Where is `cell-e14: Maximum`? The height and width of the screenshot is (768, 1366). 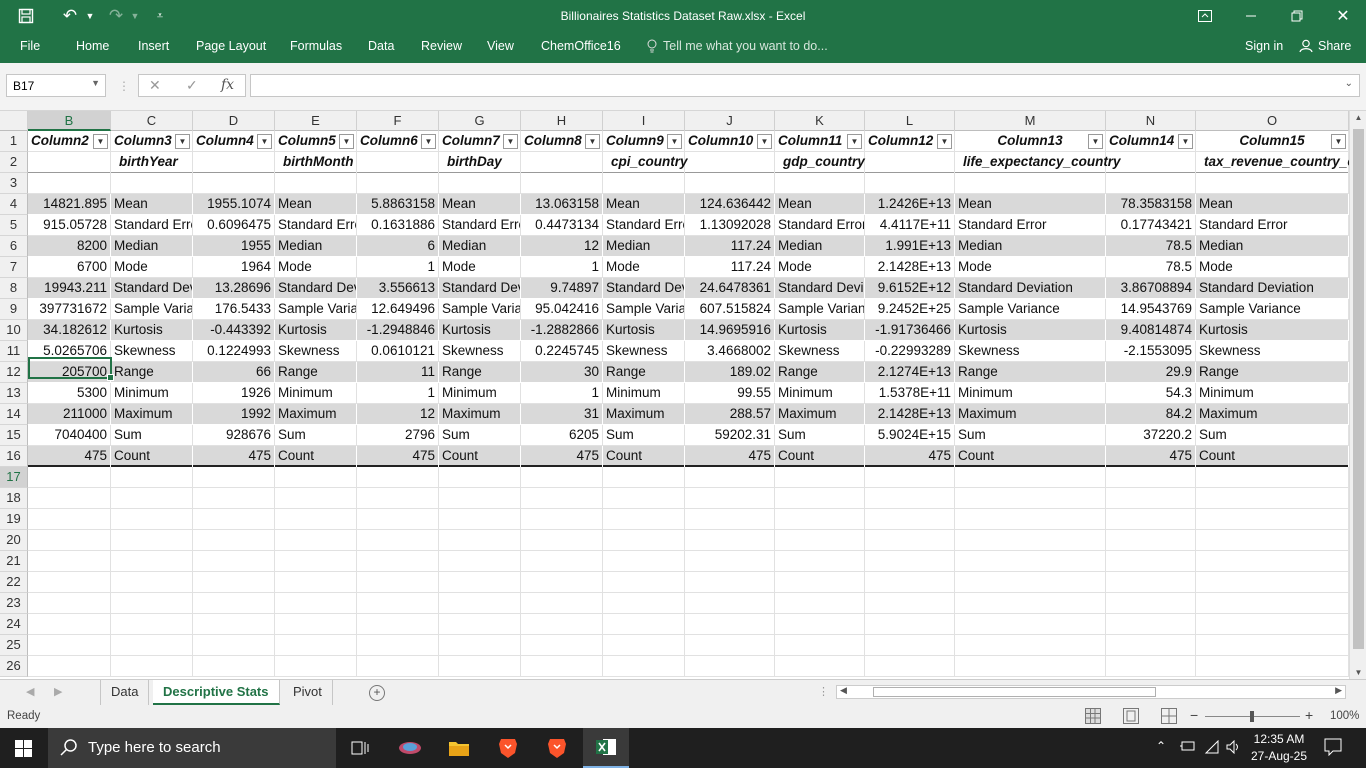
cell-e14: Maximum is located at coordinates (316, 414).